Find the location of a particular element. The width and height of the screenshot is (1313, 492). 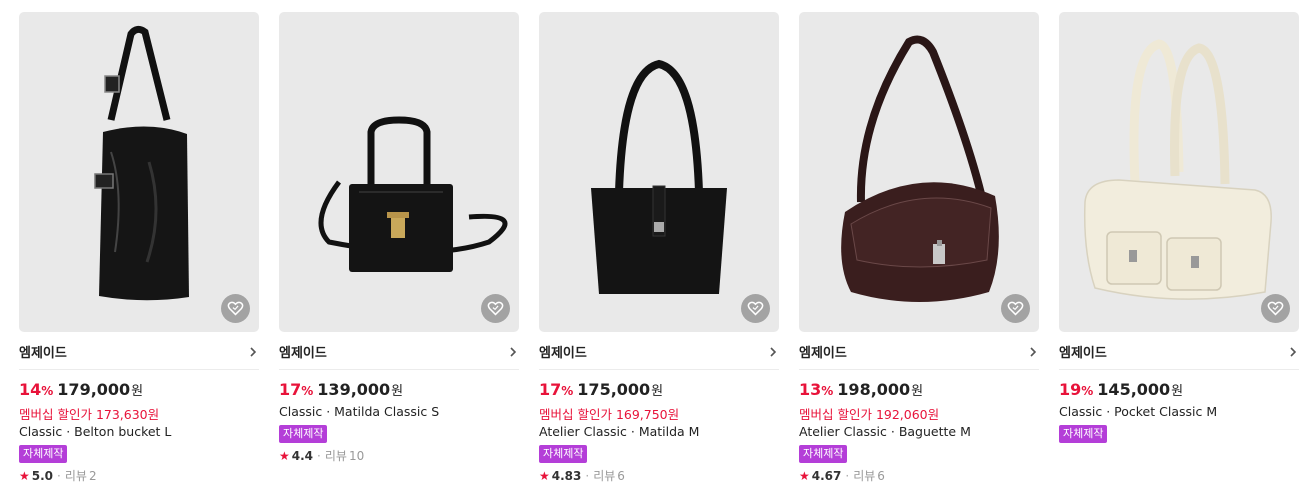

product-name: Classic · Belton bucket L is located at coordinates (139, 433).